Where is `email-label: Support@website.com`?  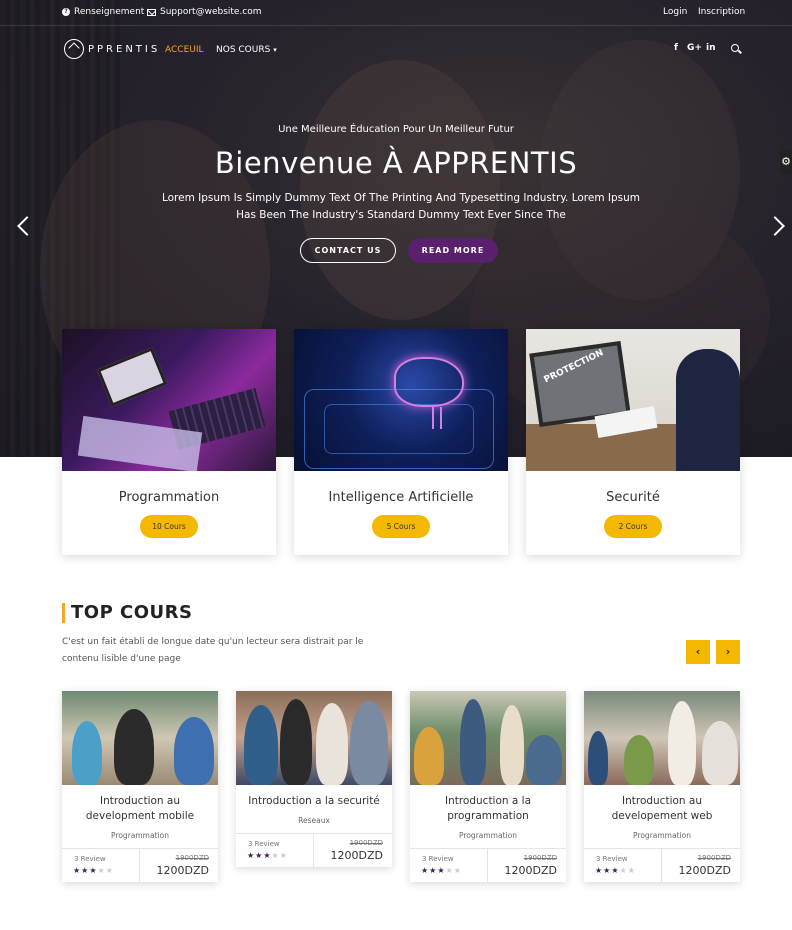
email-label: Support@website.com is located at coordinates (211, 12).